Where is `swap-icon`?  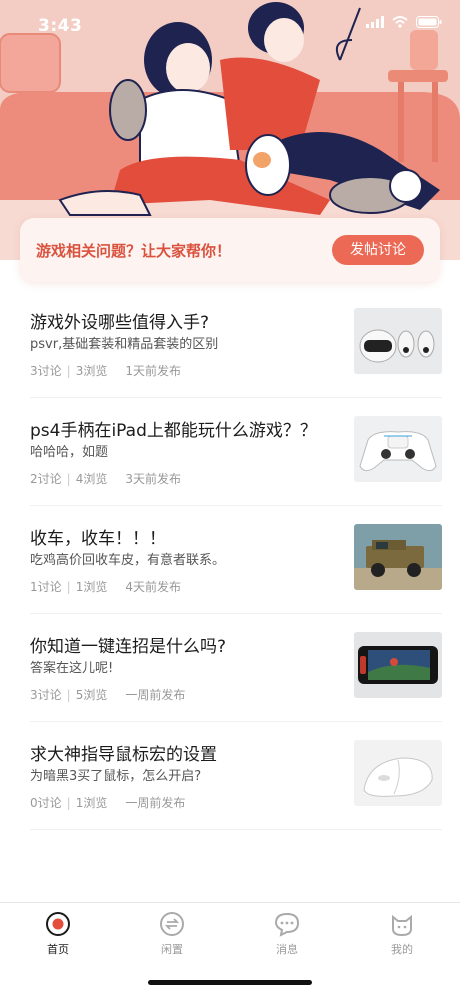 swap-icon is located at coordinates (172, 924).